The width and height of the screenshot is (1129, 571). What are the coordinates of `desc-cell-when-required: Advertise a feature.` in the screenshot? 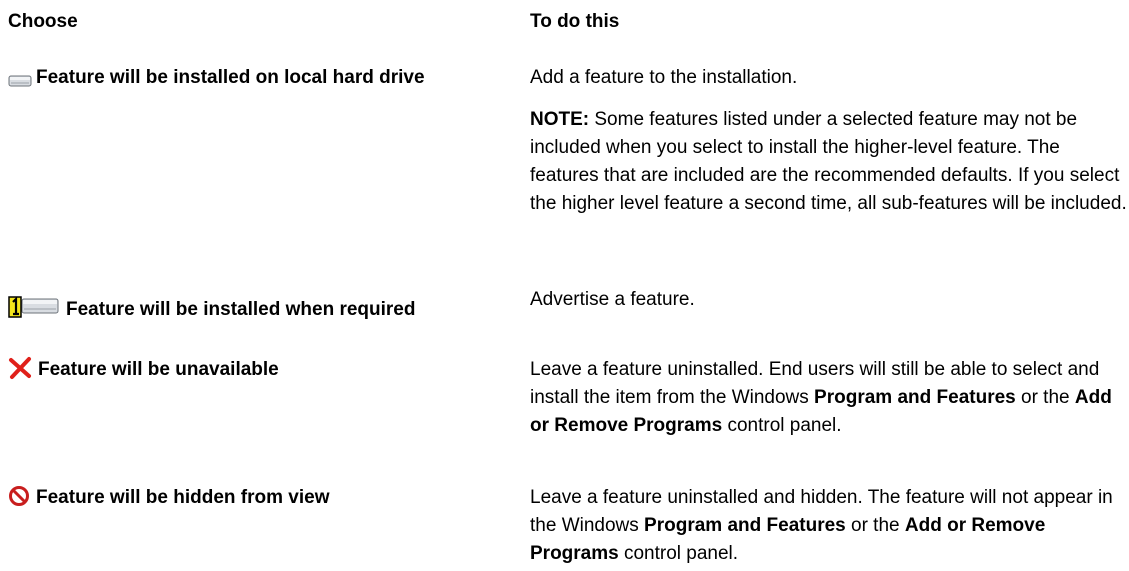 It's located at (829, 300).